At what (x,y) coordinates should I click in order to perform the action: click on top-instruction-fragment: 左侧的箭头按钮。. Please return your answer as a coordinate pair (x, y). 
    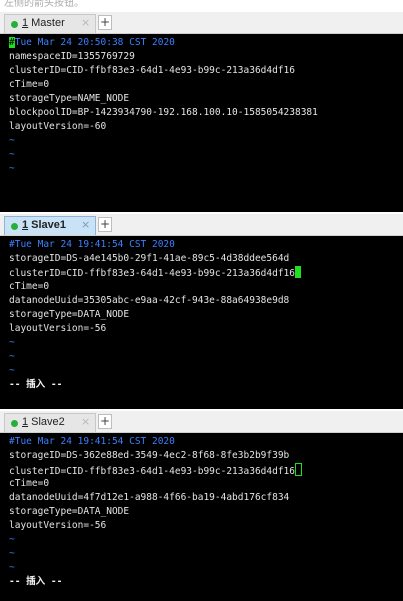
    Looking at the image, I should click on (201, 6).